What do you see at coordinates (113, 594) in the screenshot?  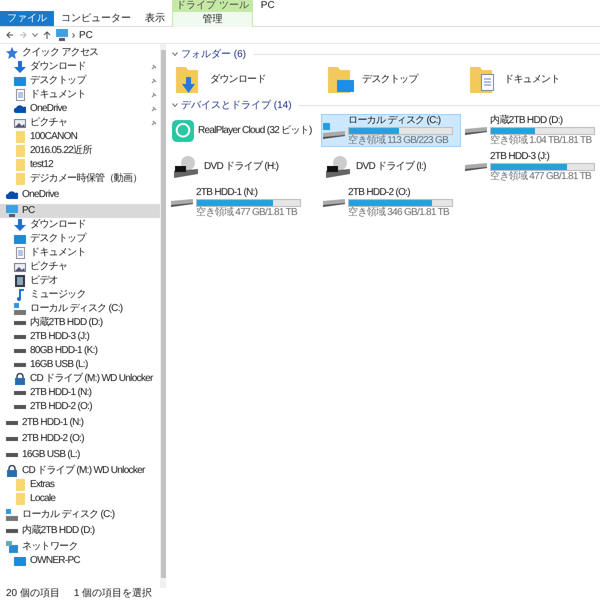 I see `status-selection: 1 個の項目を選択` at bounding box center [113, 594].